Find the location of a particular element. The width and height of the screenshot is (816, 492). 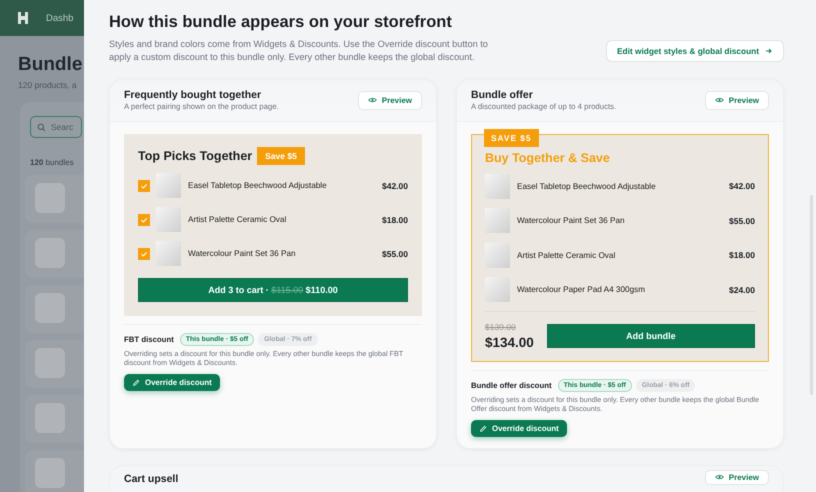

add-to-cart-button: Add 3 to cart · $115.00 $110.00 is located at coordinates (273, 290).